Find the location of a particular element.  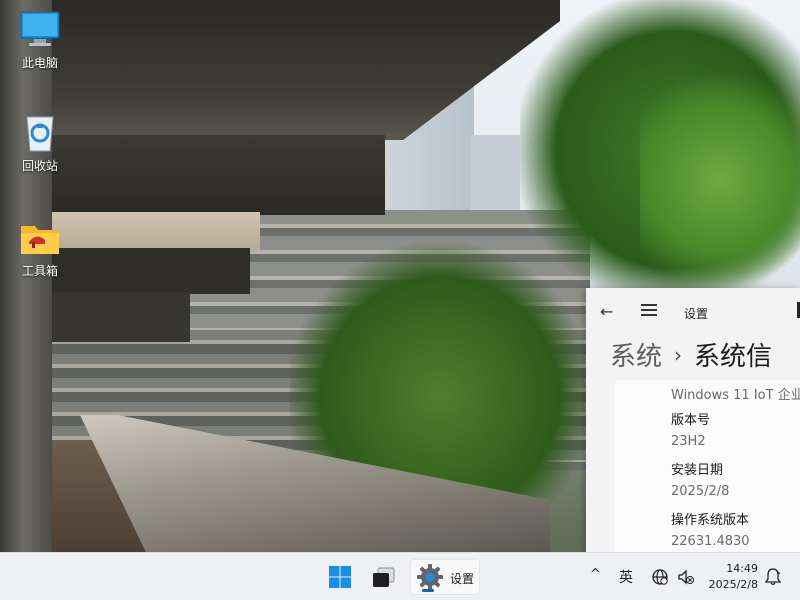

taskbar-app-label: 设置 is located at coordinates (462, 579).